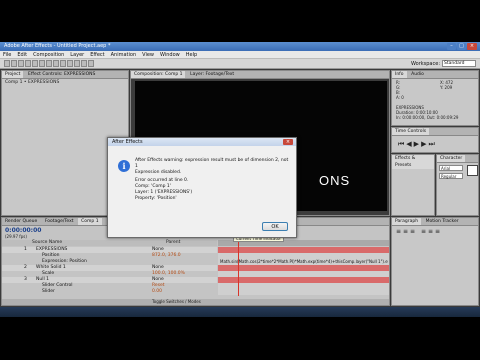 The height and width of the screenshot is (360, 480). Describe the element at coordinates (21, 221) in the screenshot. I see `tab-render-queue: Render Queue` at that location.